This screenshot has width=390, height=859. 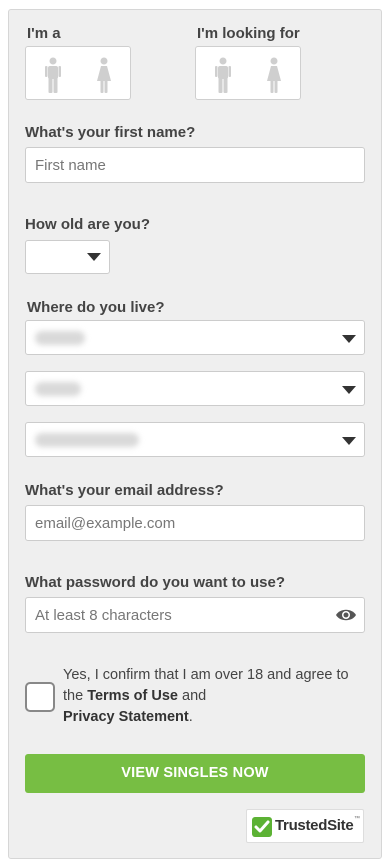 I want to click on trademark-mark: ™, so click(x=357, y=819).